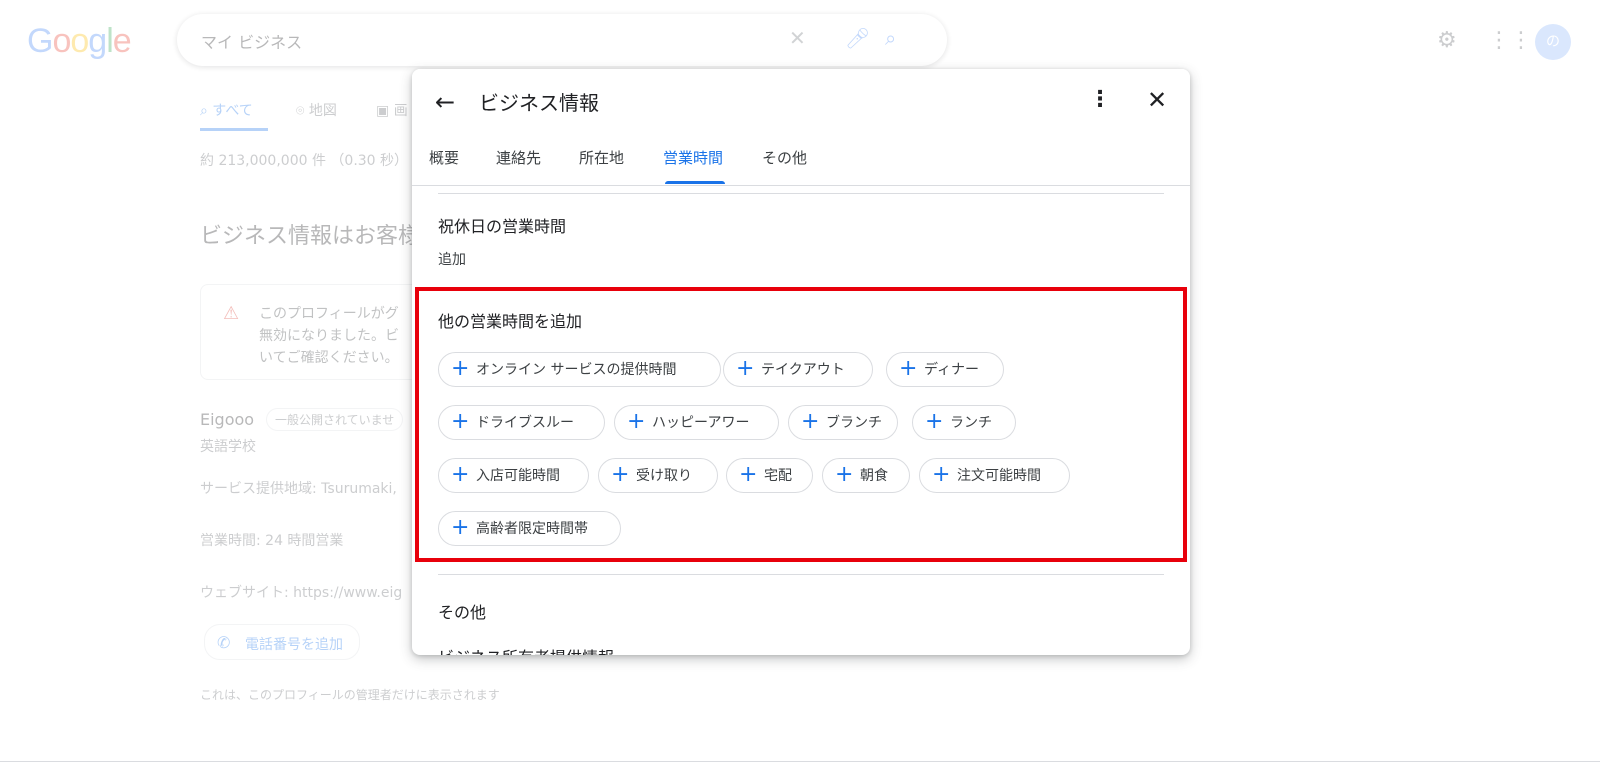 This screenshot has height=763, width=1600. Describe the element at coordinates (272, 541) in the screenshot. I see `business-hours: 営業時間: 24 時間営業` at that location.